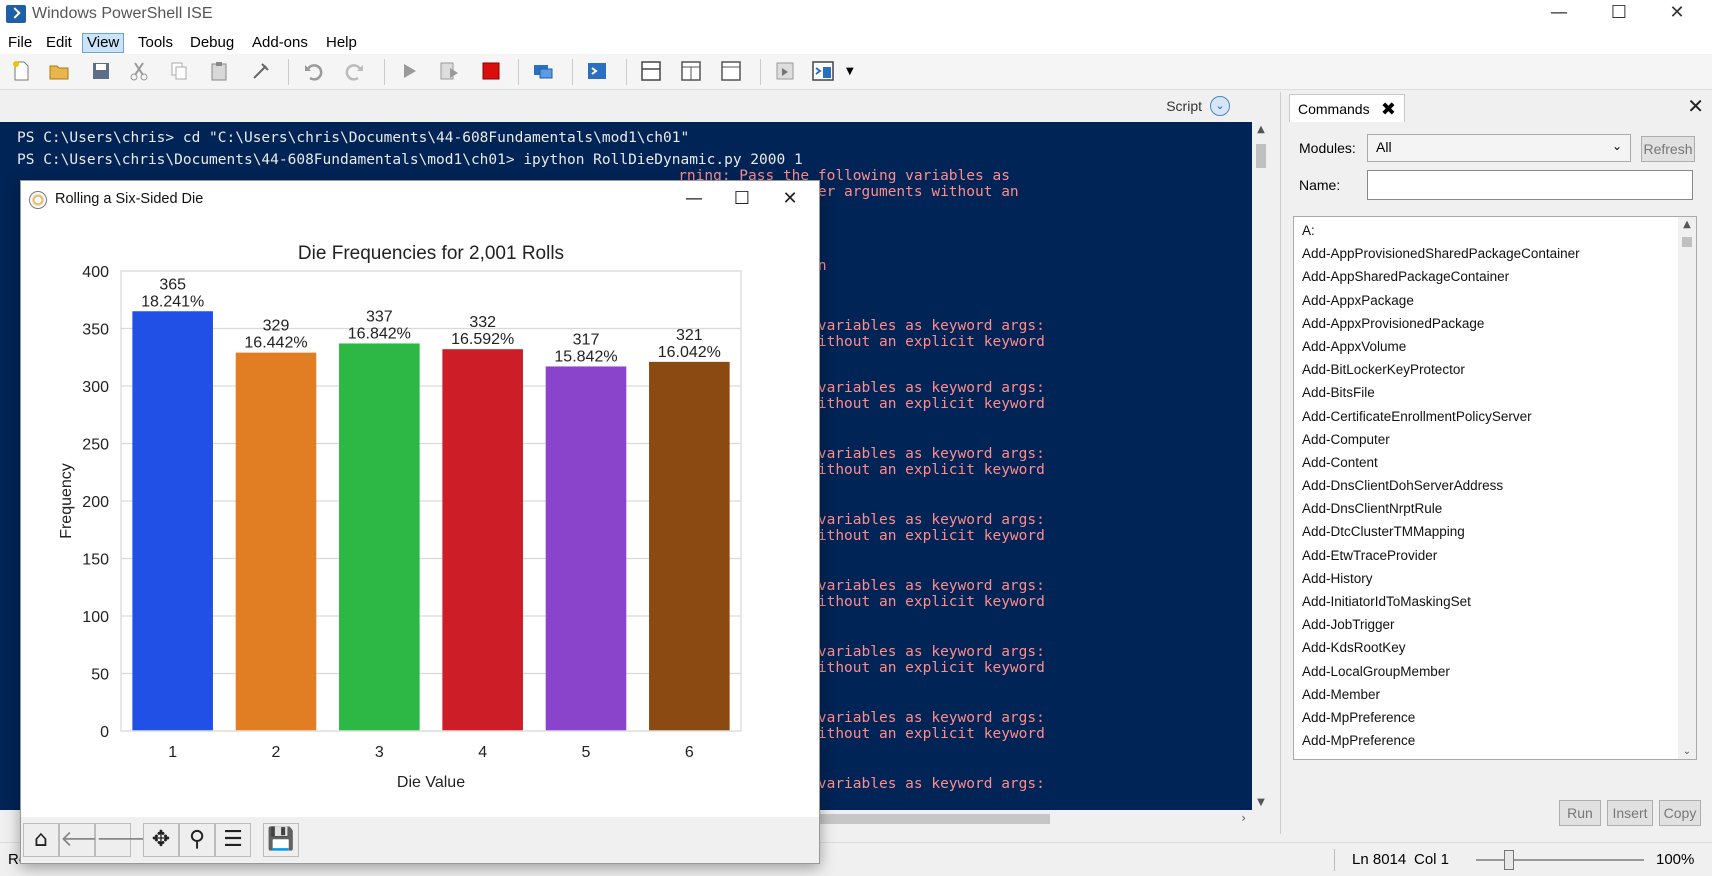  Describe the element at coordinates (1677, 14) in the screenshot. I see `close-button: ✕` at that location.